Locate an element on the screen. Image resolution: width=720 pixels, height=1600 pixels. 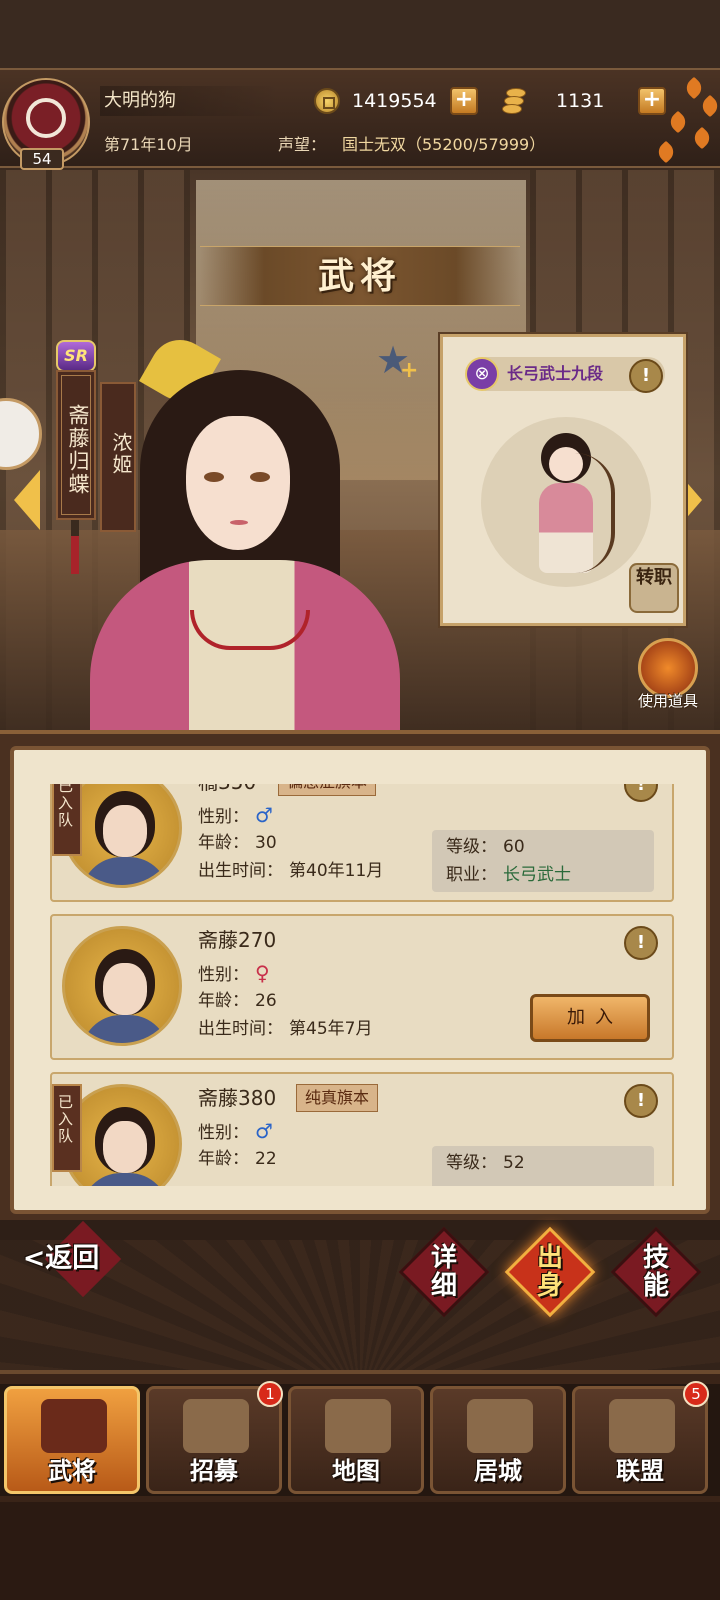
fame-label: 声望： is located at coordinates (302, 144).